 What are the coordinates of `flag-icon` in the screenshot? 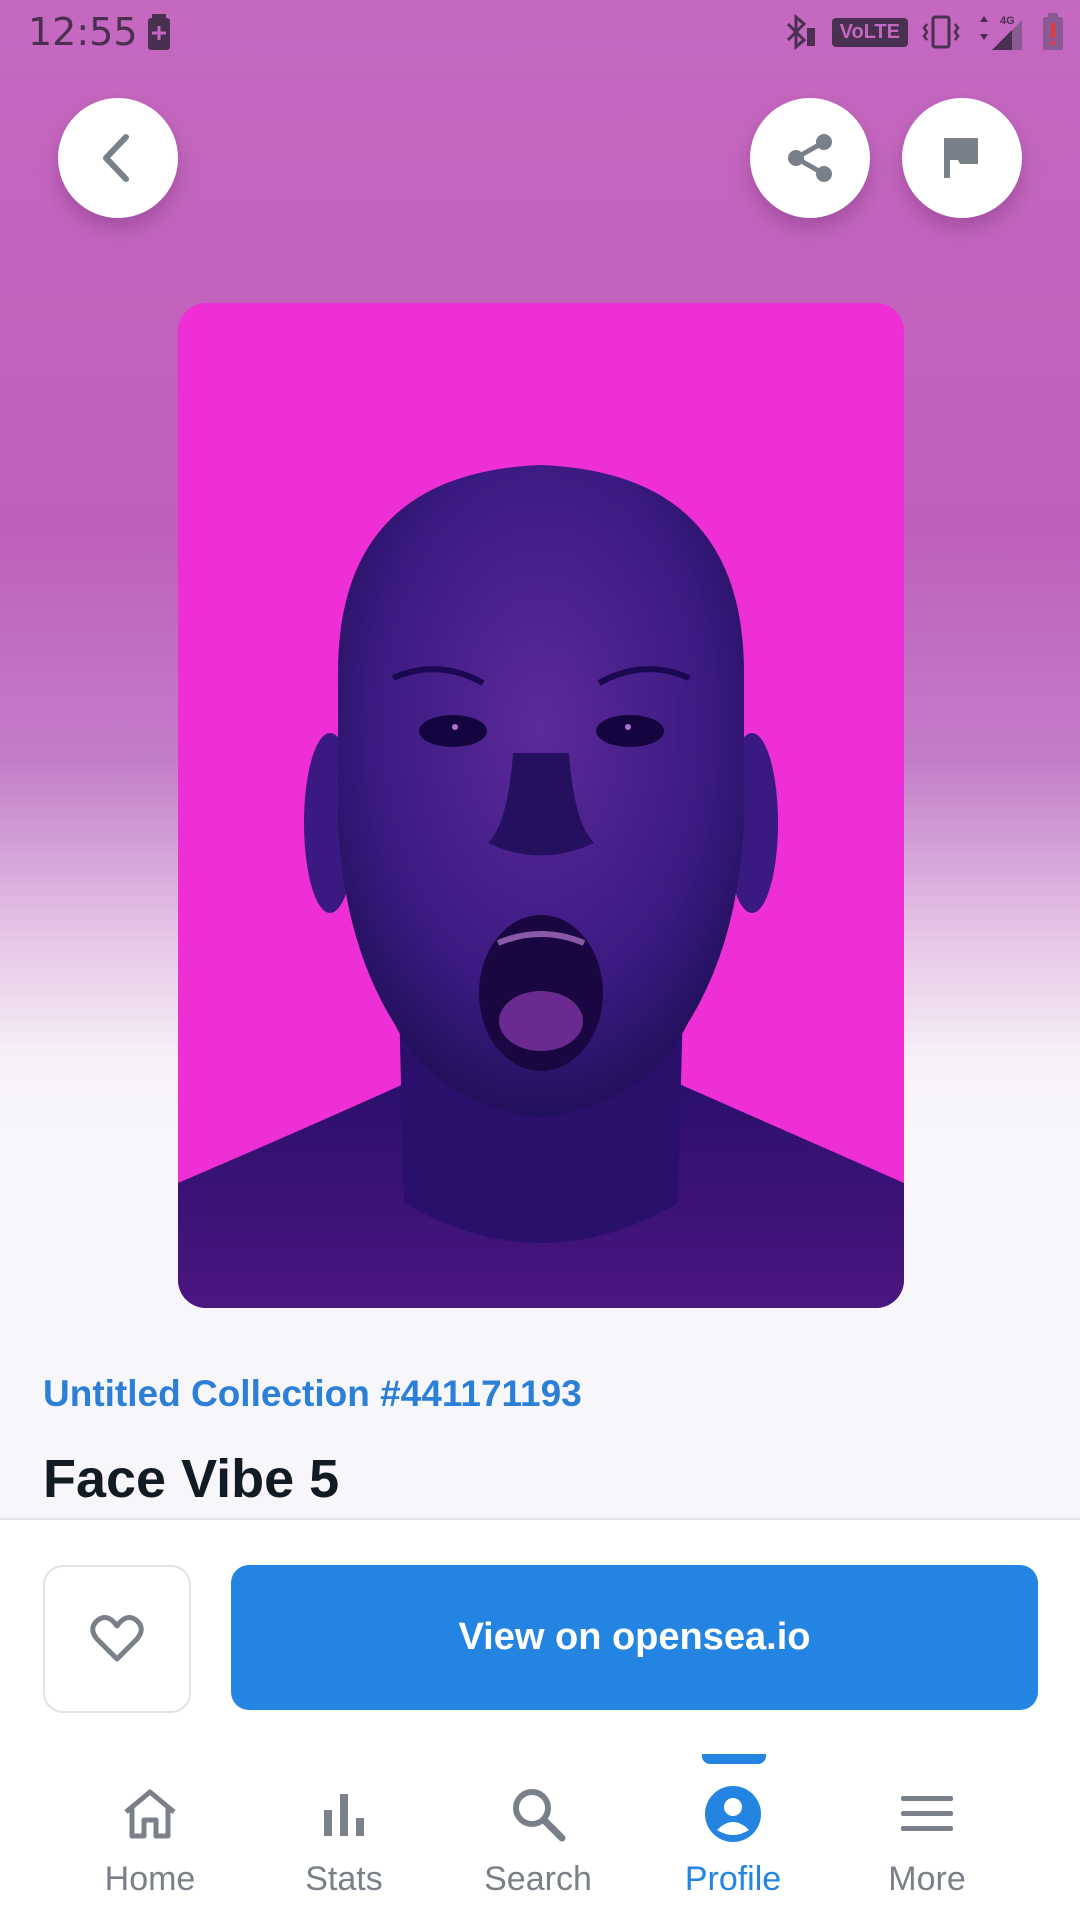 It's located at (961, 158).